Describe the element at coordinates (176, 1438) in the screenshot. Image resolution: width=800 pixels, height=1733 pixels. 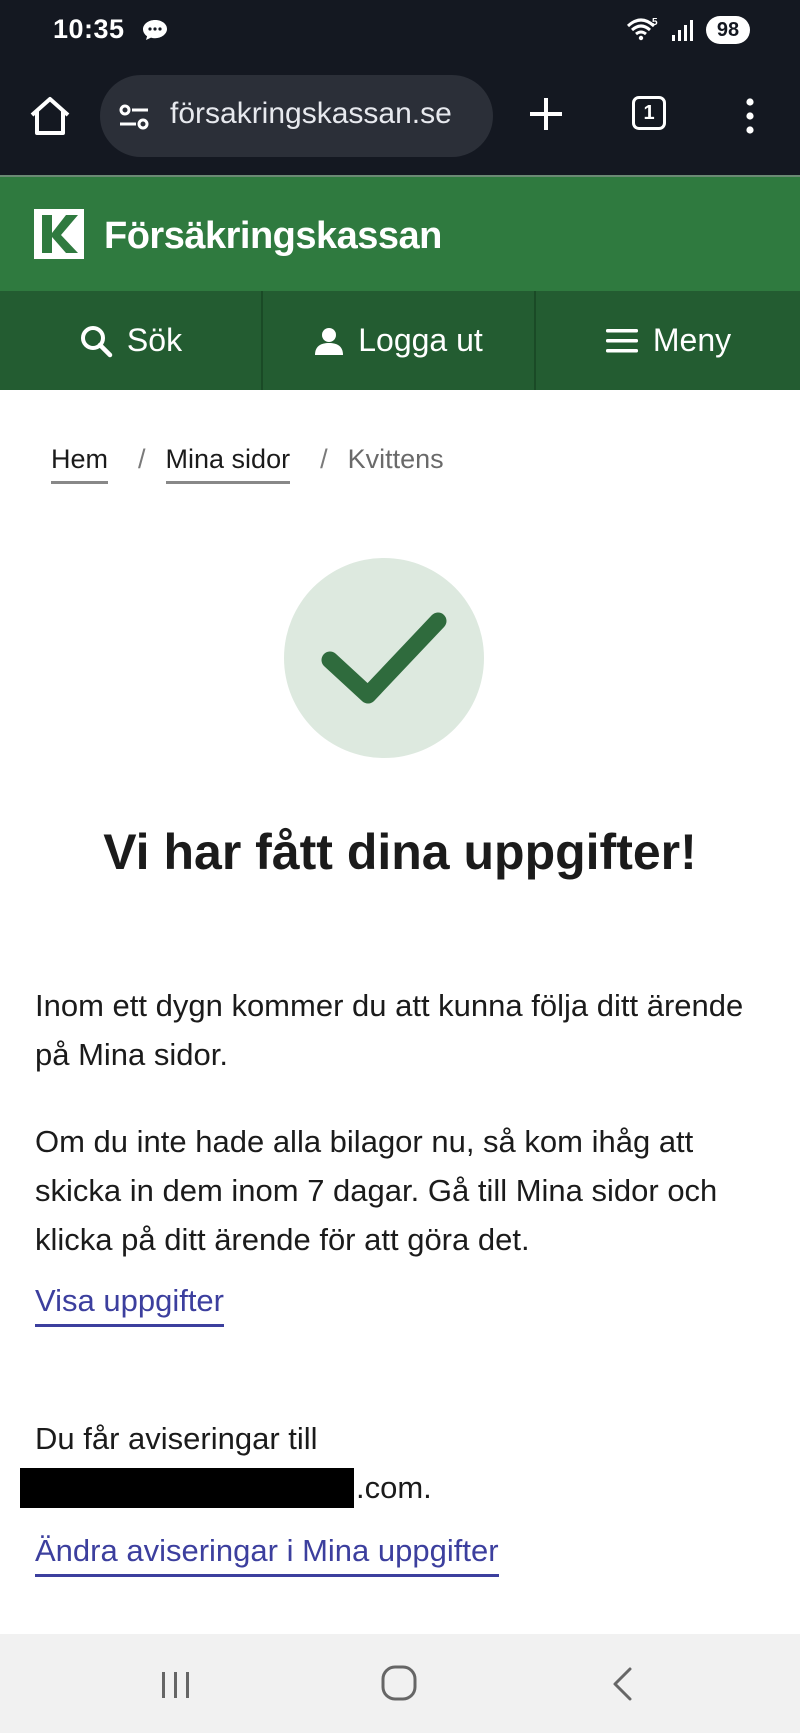
I see `notification-text: Du får aviseringar till` at that location.